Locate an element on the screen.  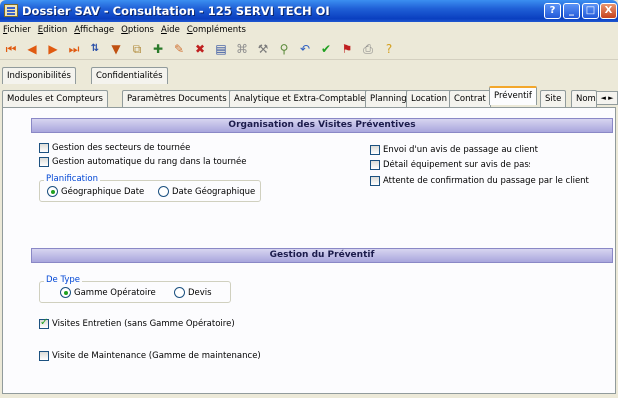
flag-icon: ⚑ is located at coordinates (347, 49).